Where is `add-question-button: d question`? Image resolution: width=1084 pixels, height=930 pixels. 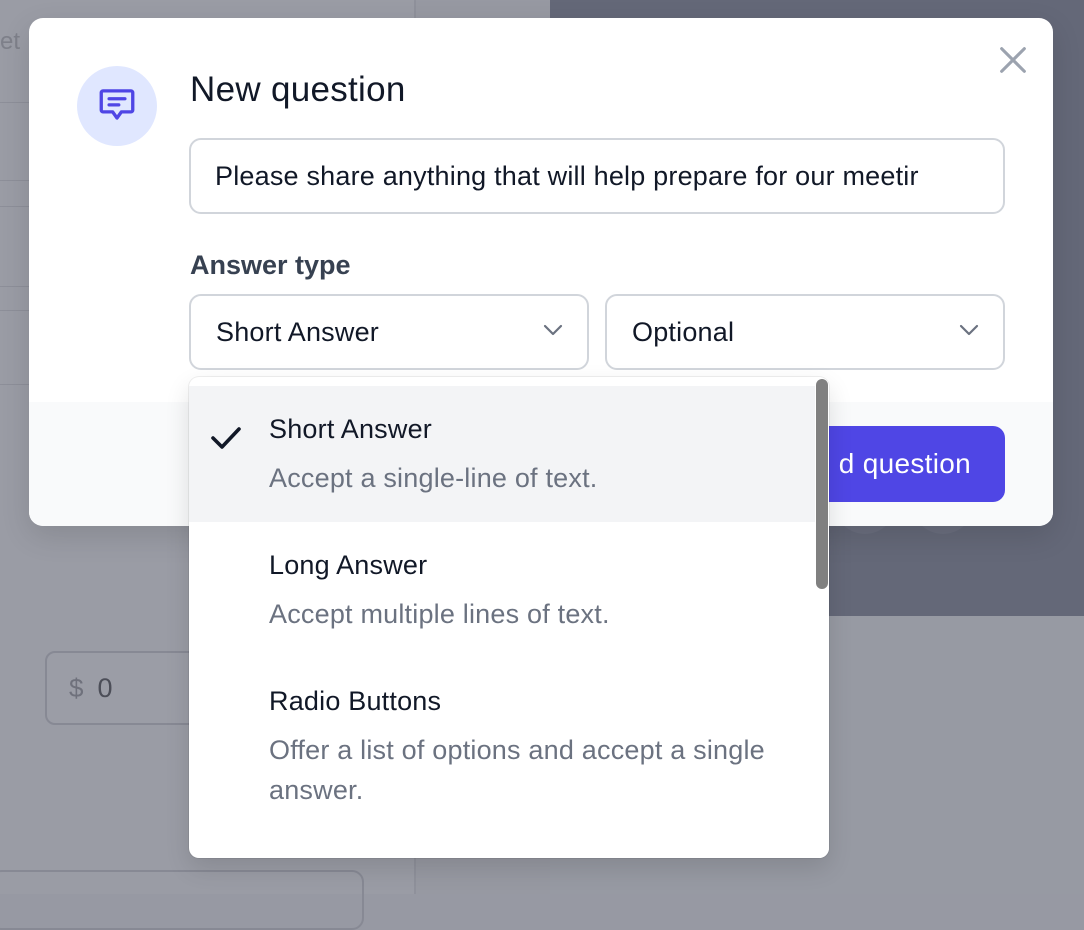
add-question-button: d question is located at coordinates (902, 464).